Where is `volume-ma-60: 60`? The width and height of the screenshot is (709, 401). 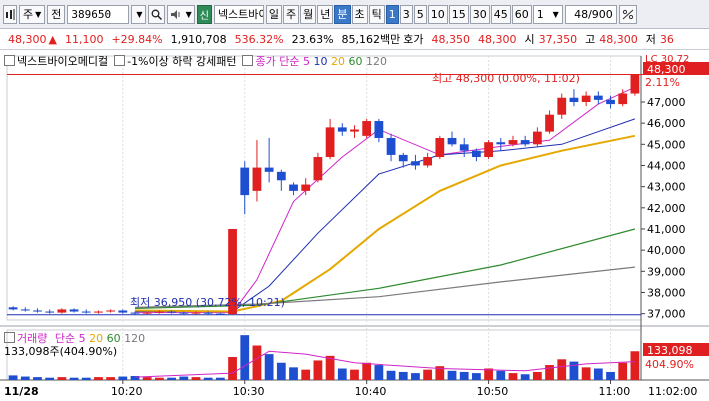
volume-ma-60: 60 is located at coordinates (113, 338).